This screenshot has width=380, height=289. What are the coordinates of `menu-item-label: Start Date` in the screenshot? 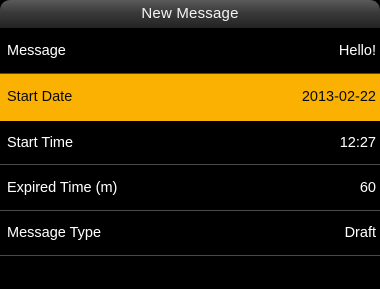 It's located at (40, 97).